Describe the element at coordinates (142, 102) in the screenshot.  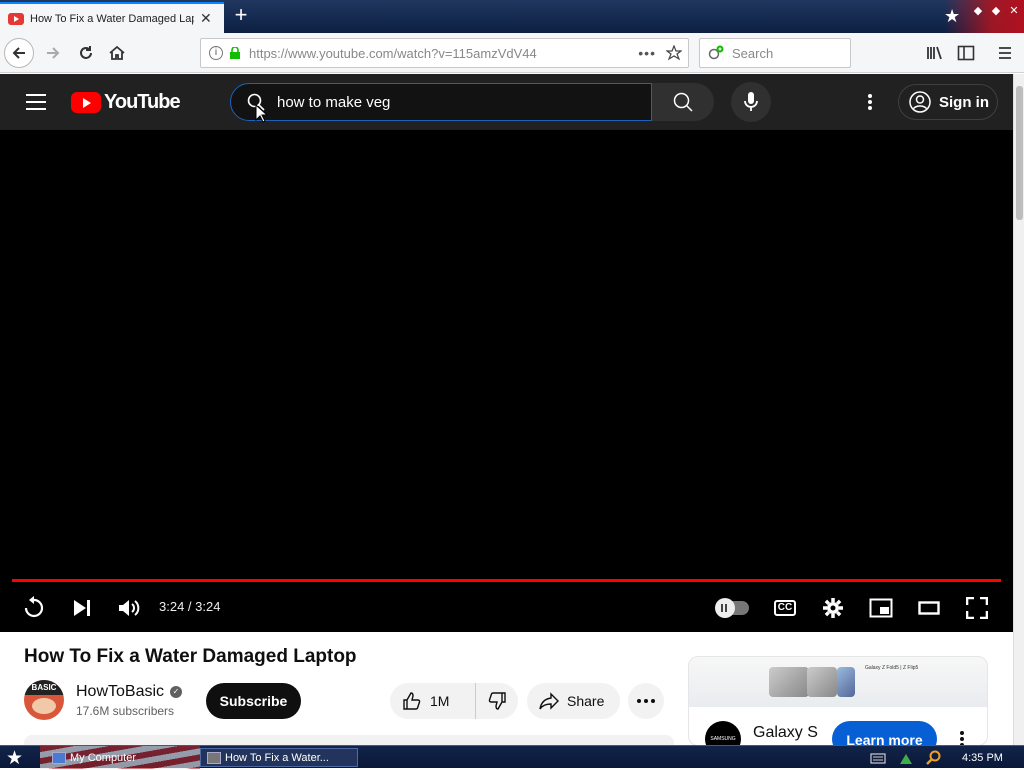
I see `youtube-logo-text: YouTube` at that location.